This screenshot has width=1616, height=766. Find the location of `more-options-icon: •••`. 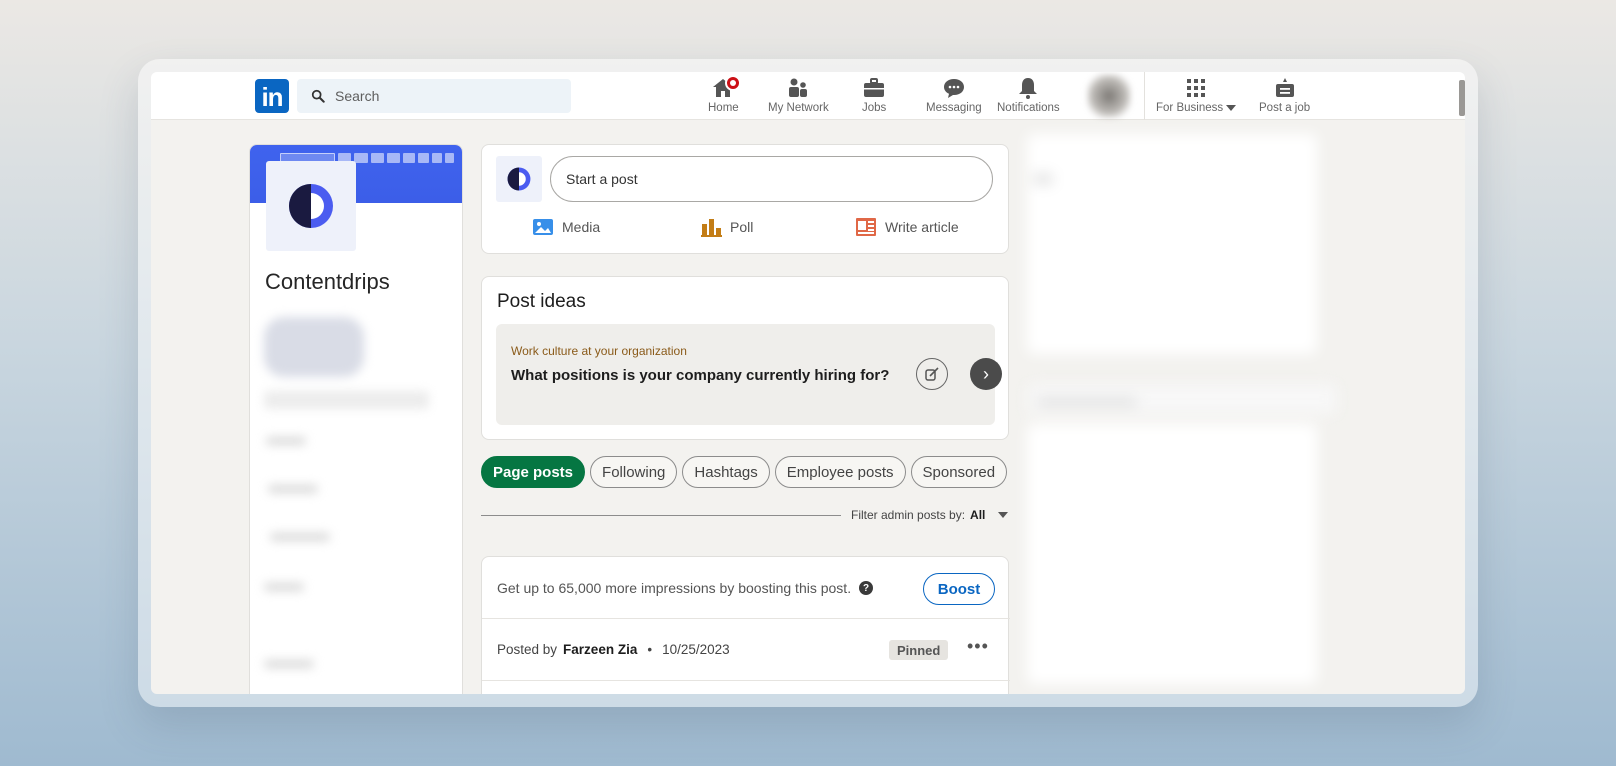

more-options-icon: ••• is located at coordinates (978, 646).